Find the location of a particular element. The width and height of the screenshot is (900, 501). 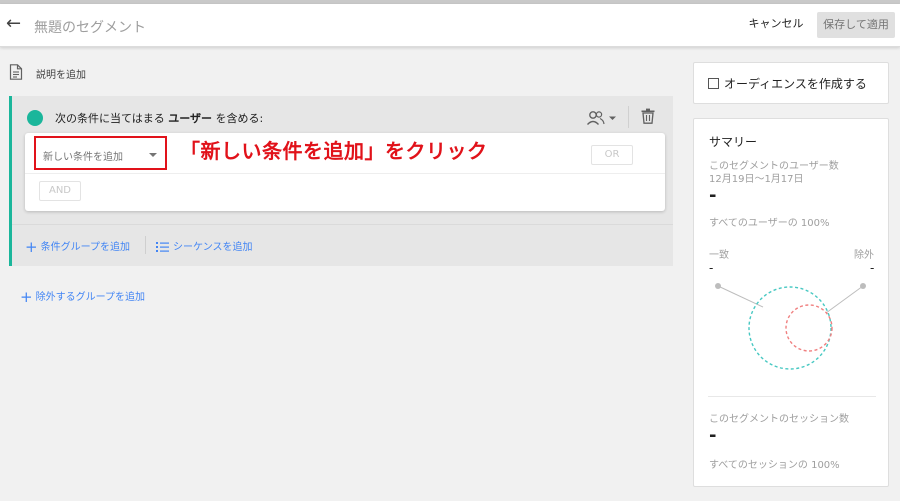

add-condition-group-link: + 条件グループを追加 is located at coordinates (77, 247).